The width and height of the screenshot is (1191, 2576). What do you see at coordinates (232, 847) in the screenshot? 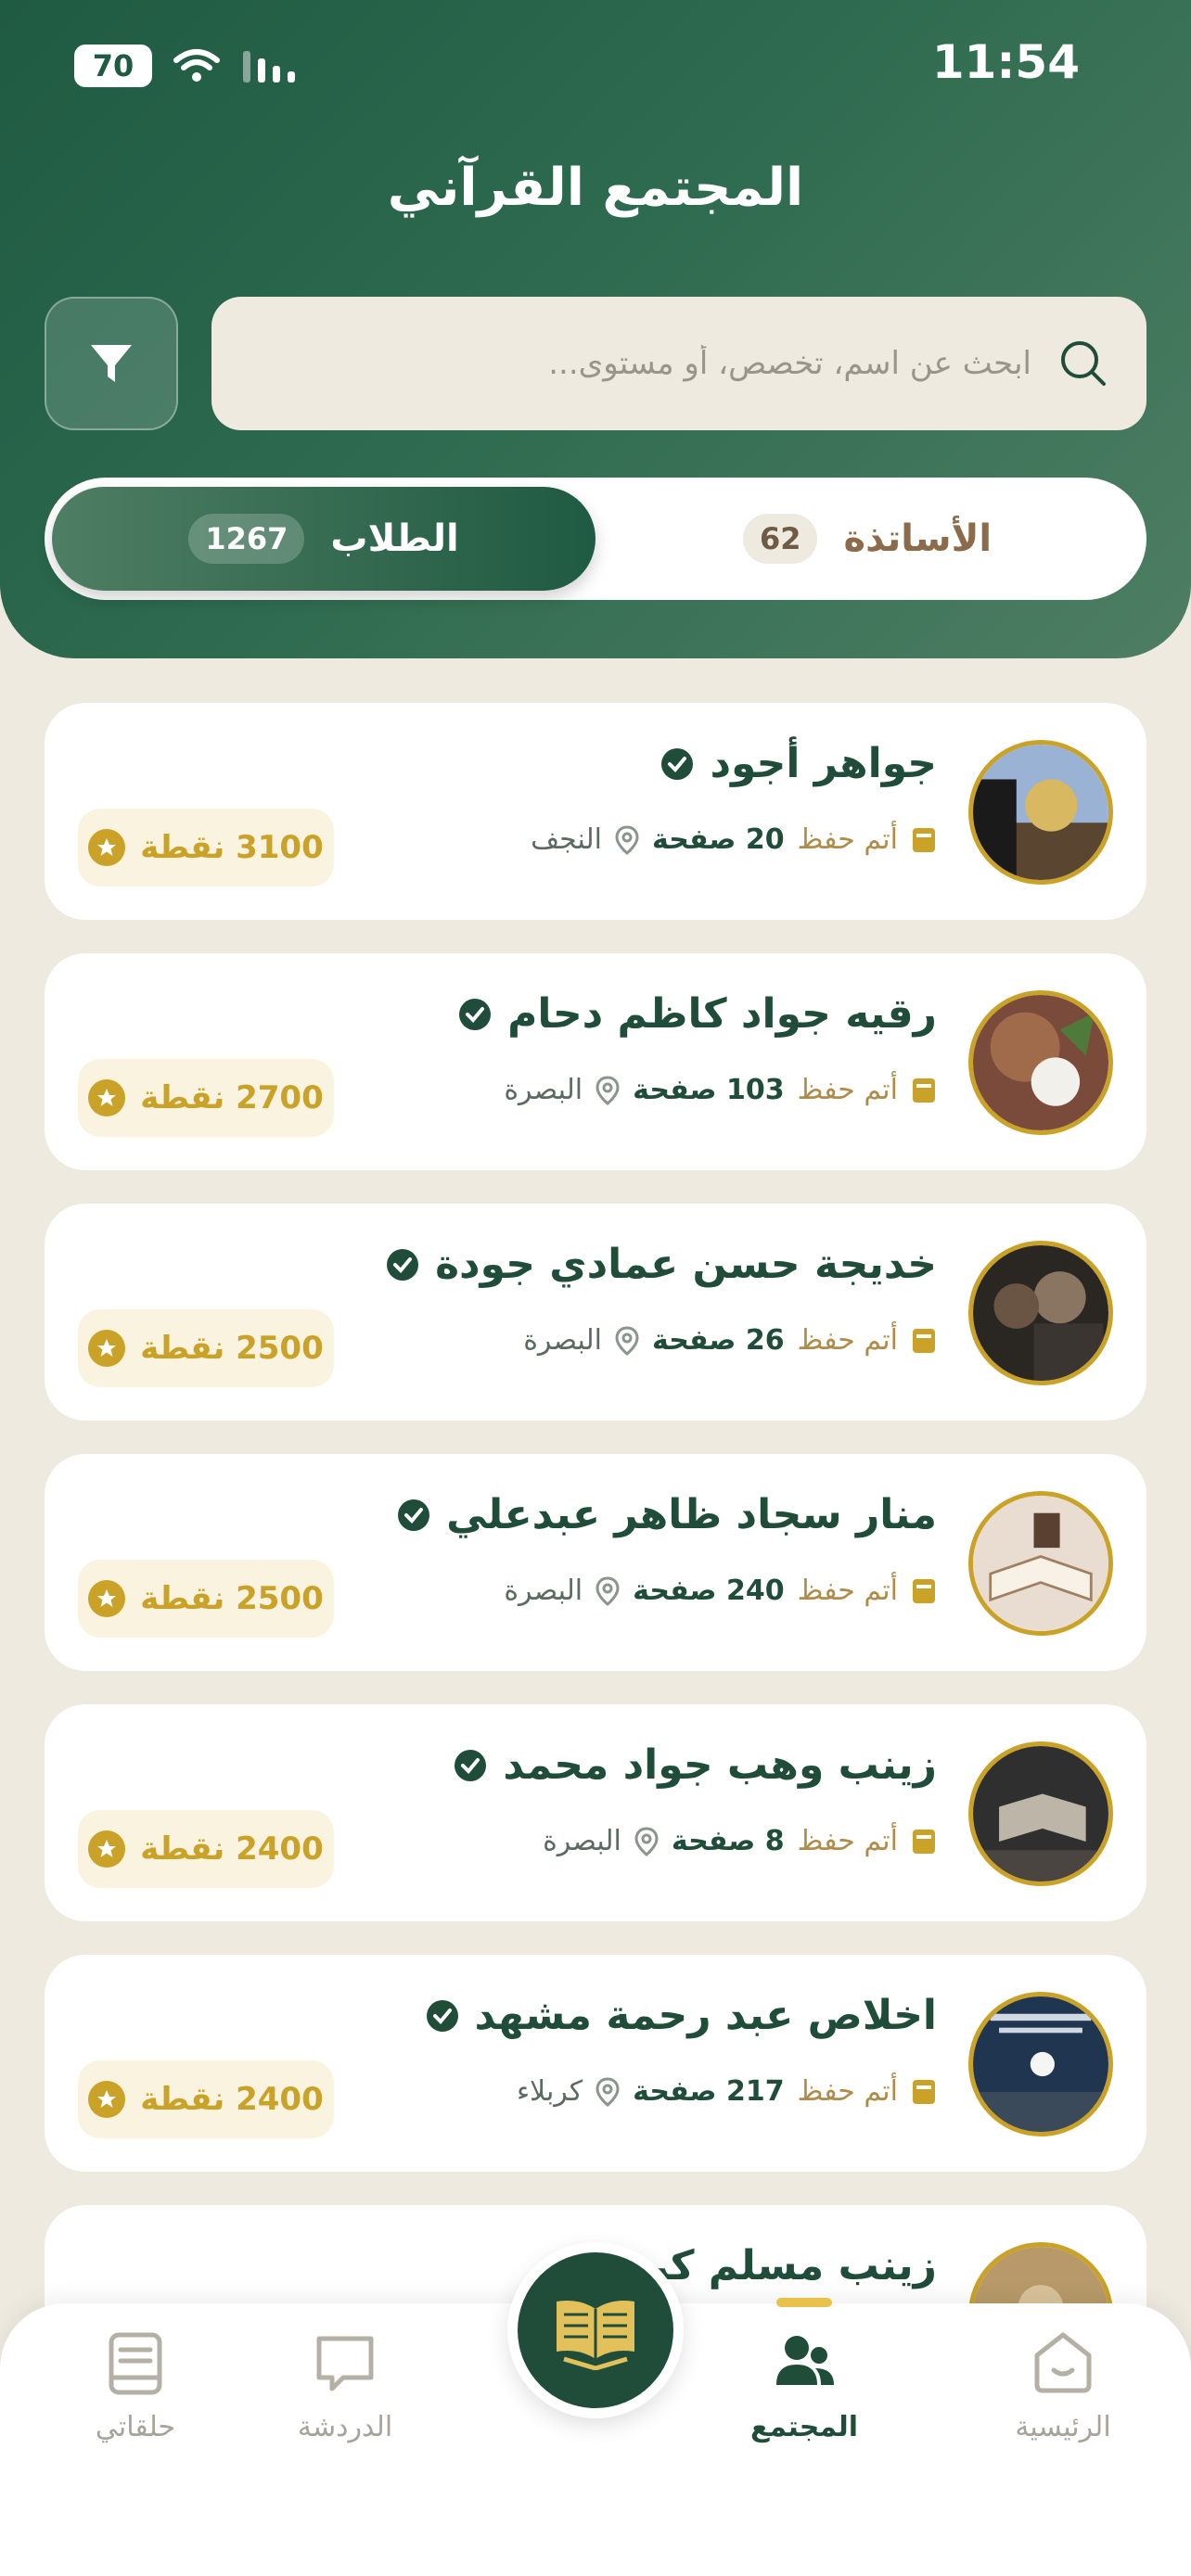
I see `points-value: 3100 نقطة` at bounding box center [232, 847].